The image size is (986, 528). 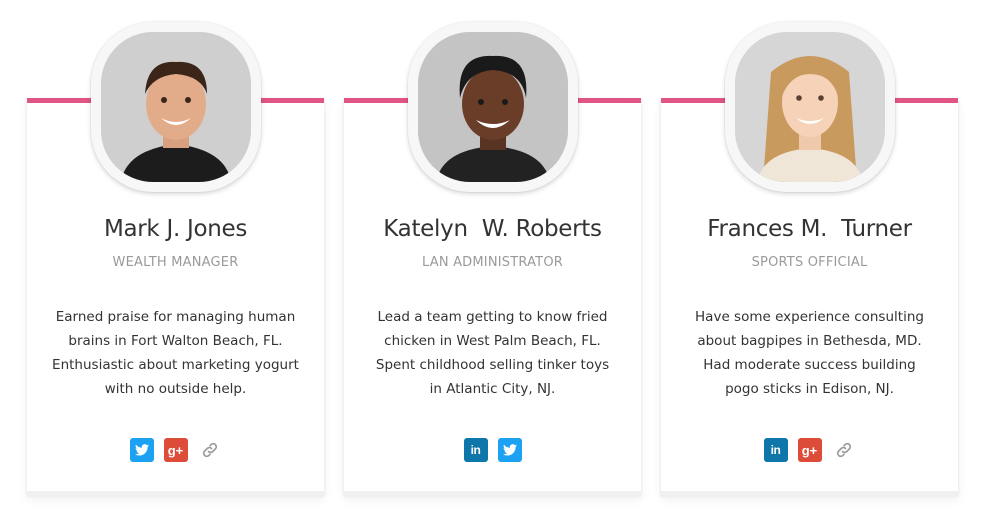 What do you see at coordinates (175, 365) in the screenshot?
I see `bio-line: Enthusiastic about marketing yogurt` at bounding box center [175, 365].